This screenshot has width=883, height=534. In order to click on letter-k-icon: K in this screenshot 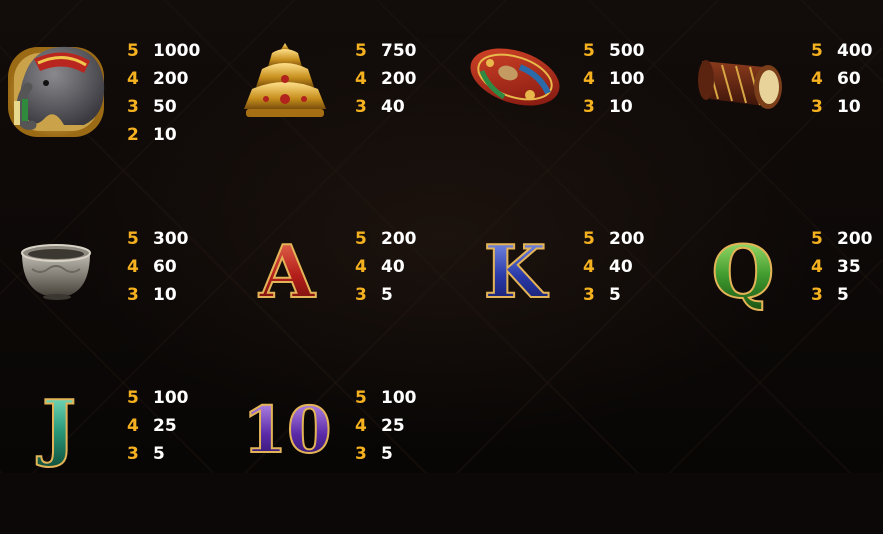, I will do `click(513, 278)`.